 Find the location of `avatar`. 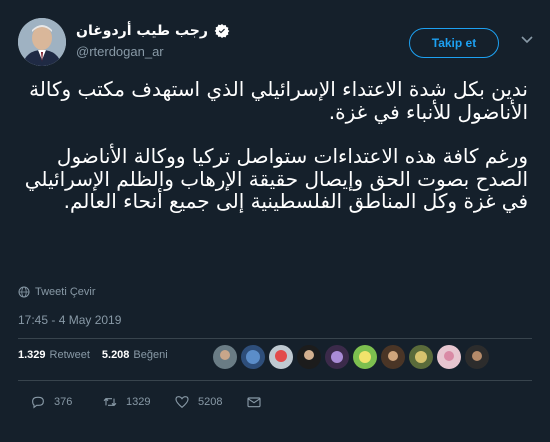

avatar is located at coordinates (42, 42).